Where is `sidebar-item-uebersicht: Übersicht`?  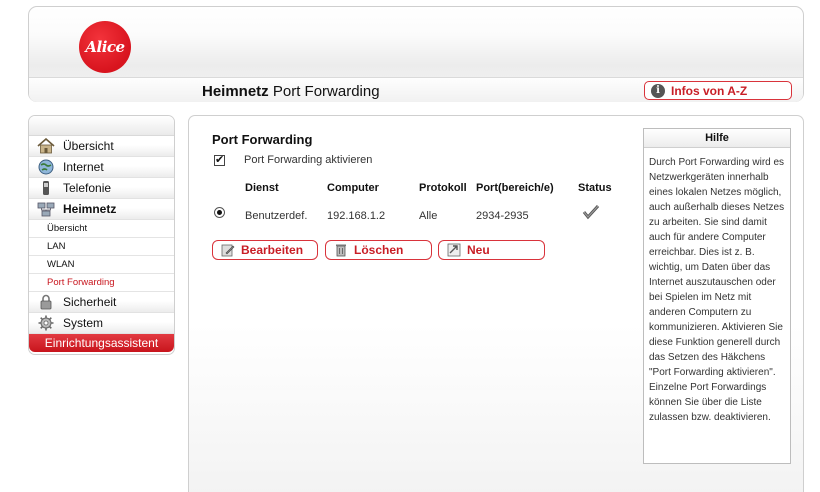
sidebar-item-uebersicht: Übersicht is located at coordinates (101, 146).